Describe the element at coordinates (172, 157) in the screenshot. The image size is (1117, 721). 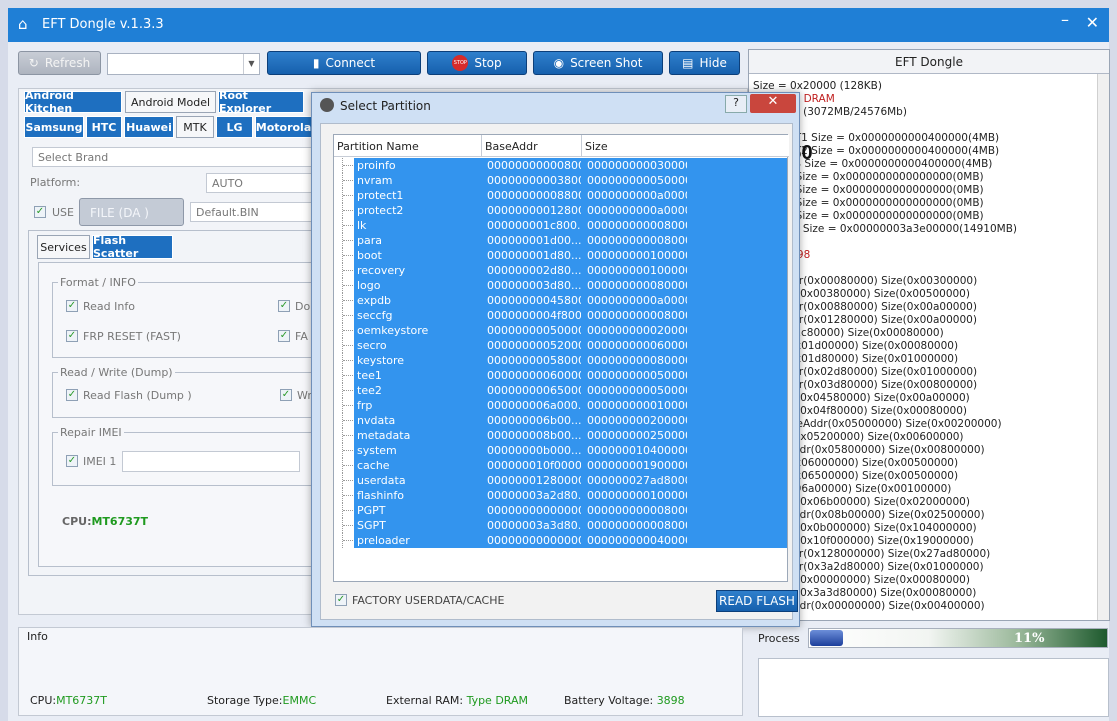
I see `brand-select: Select Brand` at that location.